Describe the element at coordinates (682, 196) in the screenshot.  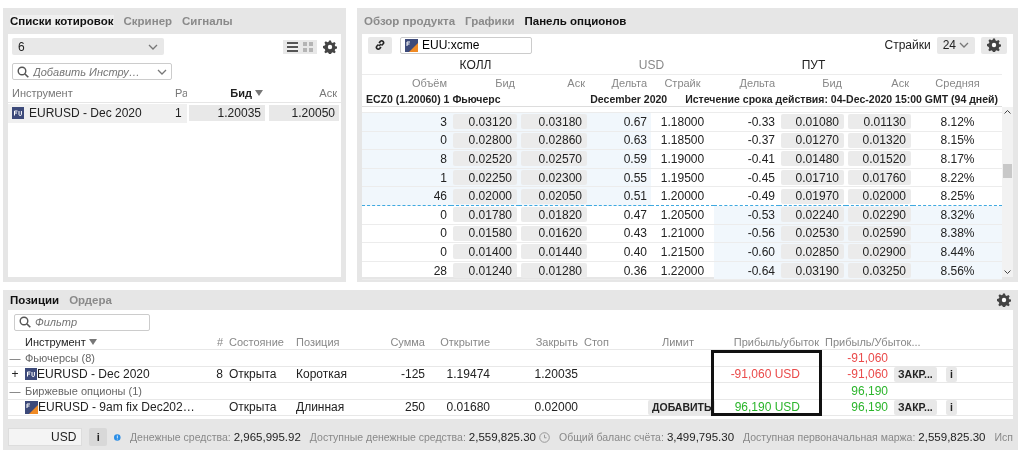
I see `strike-cell: 1.20000` at that location.